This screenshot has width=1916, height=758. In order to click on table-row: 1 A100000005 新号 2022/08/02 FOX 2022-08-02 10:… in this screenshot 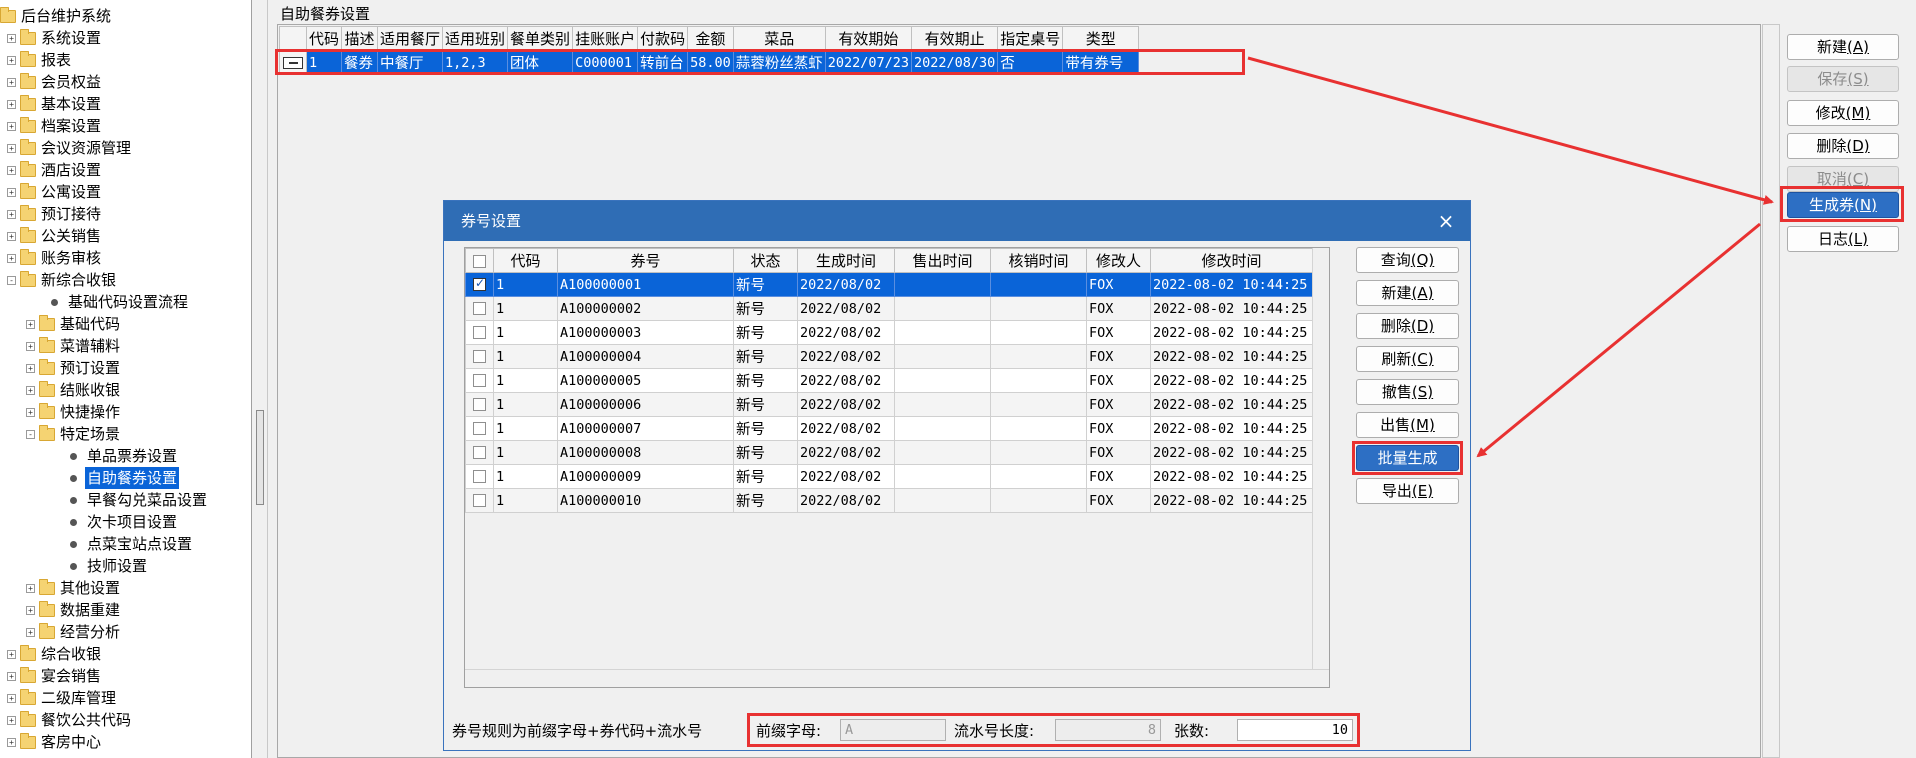, I will do `click(889, 380)`.